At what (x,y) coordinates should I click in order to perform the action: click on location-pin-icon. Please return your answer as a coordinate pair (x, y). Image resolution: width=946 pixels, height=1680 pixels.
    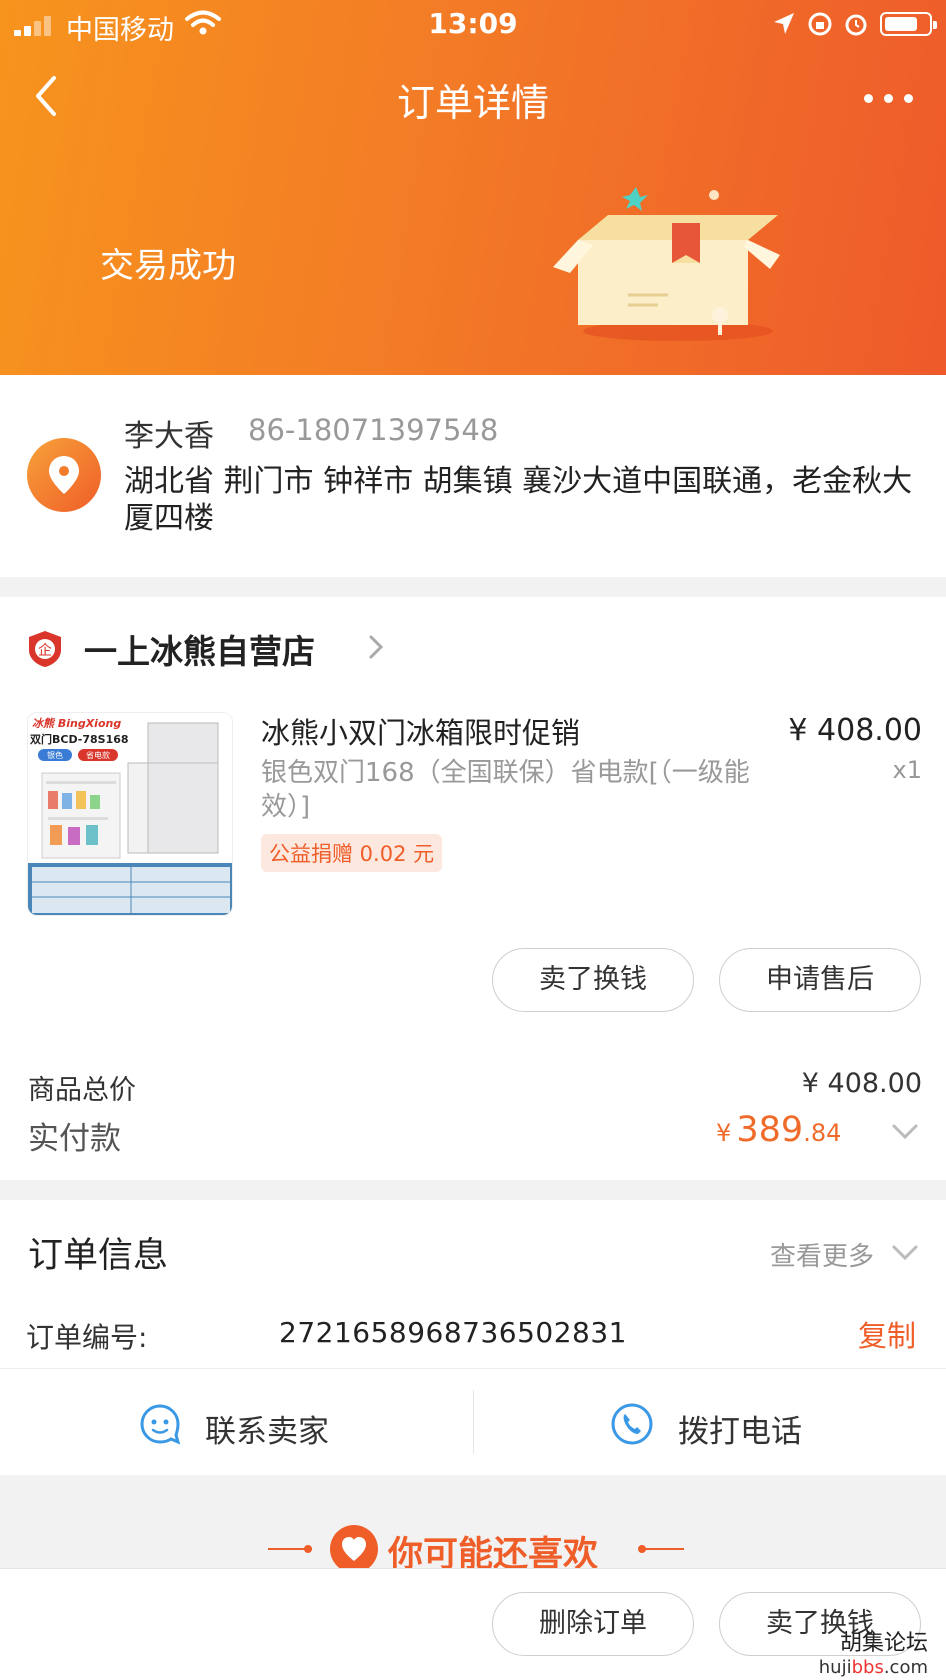
    Looking at the image, I should click on (64, 475).